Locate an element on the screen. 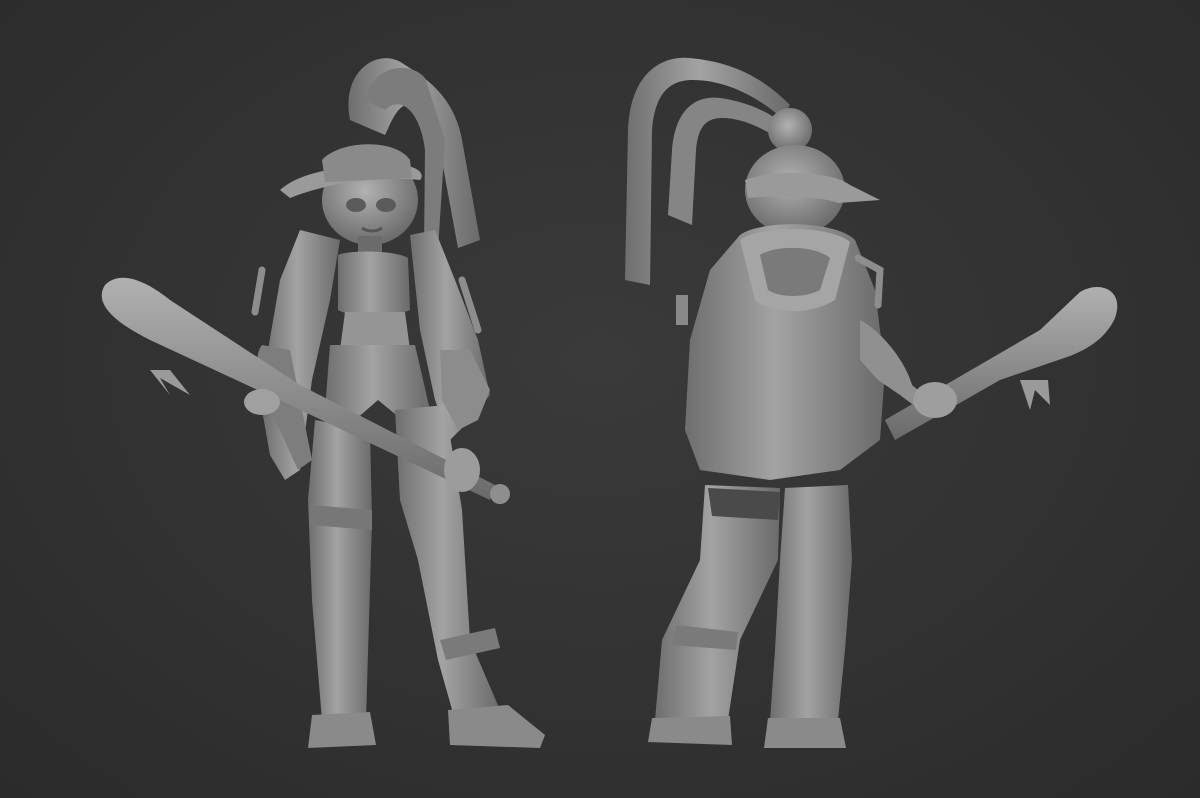 The width and height of the screenshot is (1200, 798). front-left-leg is located at coordinates (340, 570).